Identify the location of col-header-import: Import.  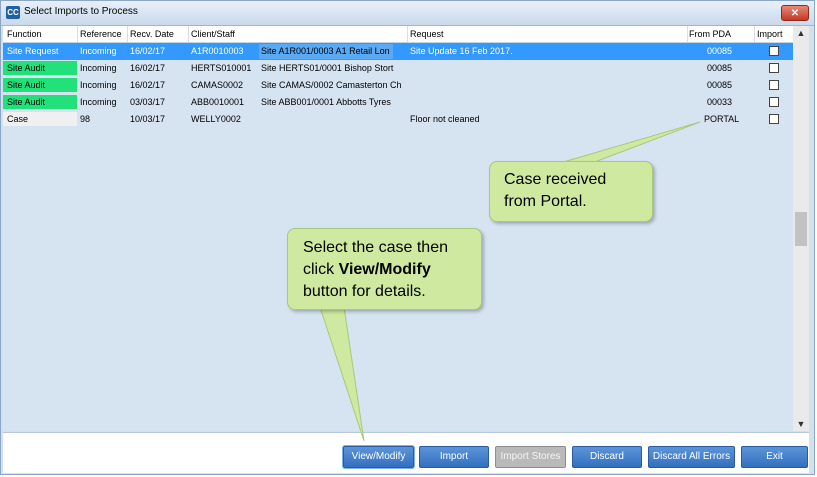
(770, 34).